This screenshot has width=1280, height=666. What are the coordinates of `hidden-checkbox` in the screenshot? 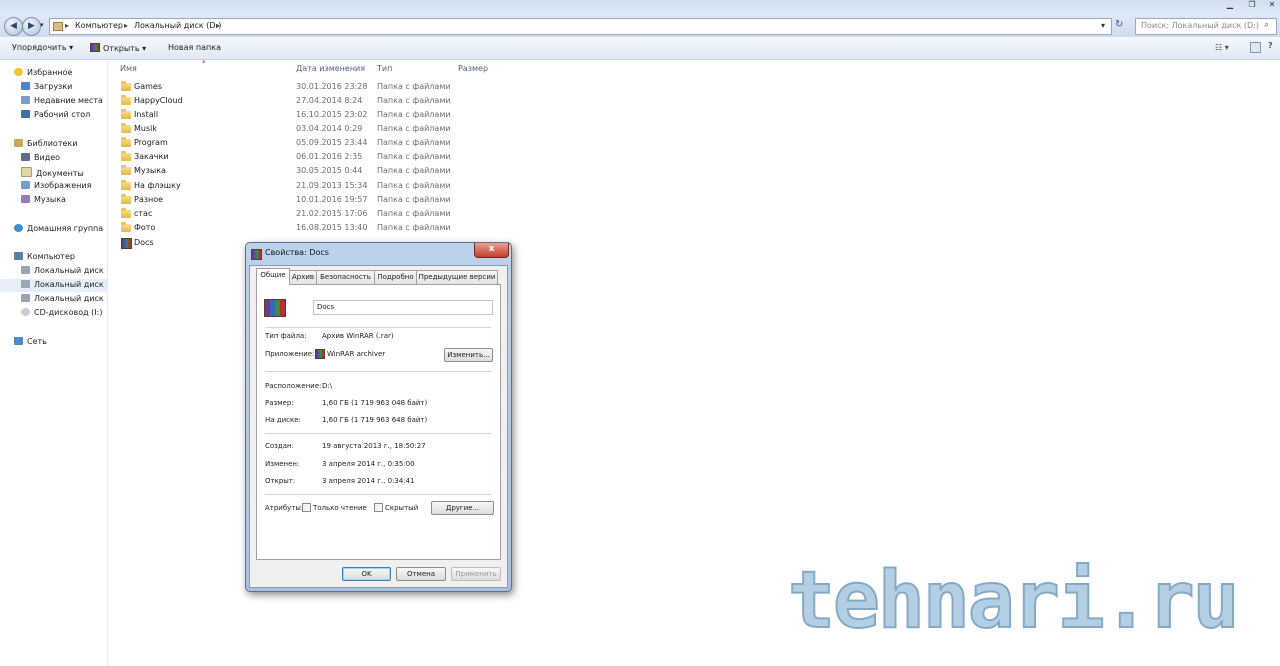 It's located at (378, 507).